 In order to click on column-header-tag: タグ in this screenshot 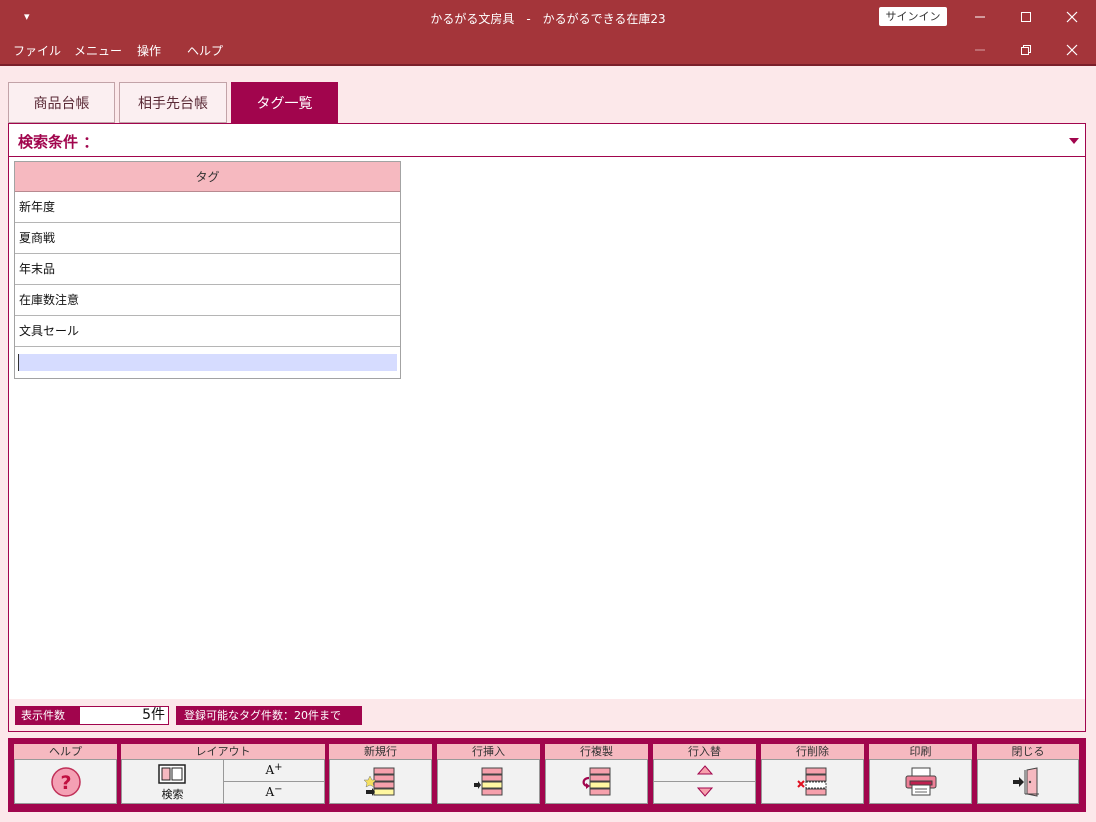, I will do `click(207, 177)`.